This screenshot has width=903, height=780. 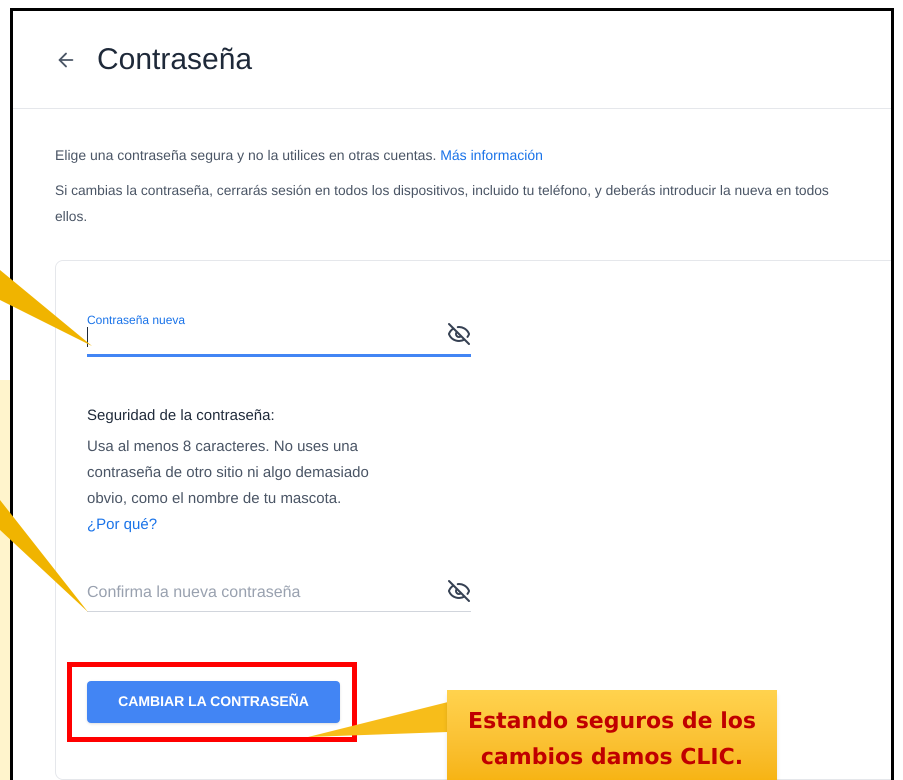 I want to click on password-field: Confirma la nueva contraseña, so click(x=279, y=589).